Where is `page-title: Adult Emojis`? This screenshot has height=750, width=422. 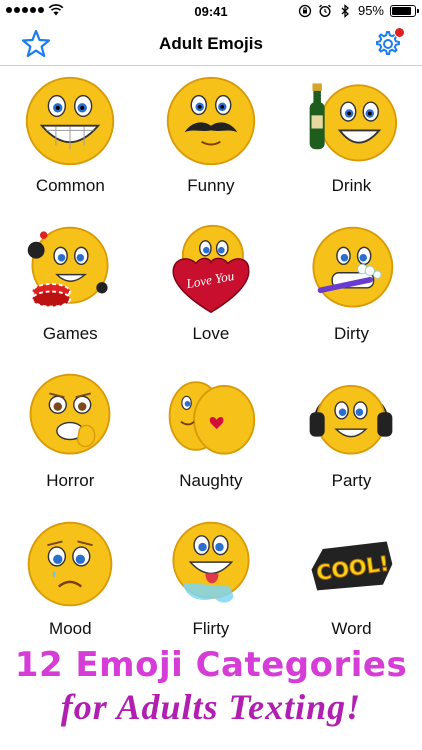 page-title: Adult Emojis is located at coordinates (211, 43).